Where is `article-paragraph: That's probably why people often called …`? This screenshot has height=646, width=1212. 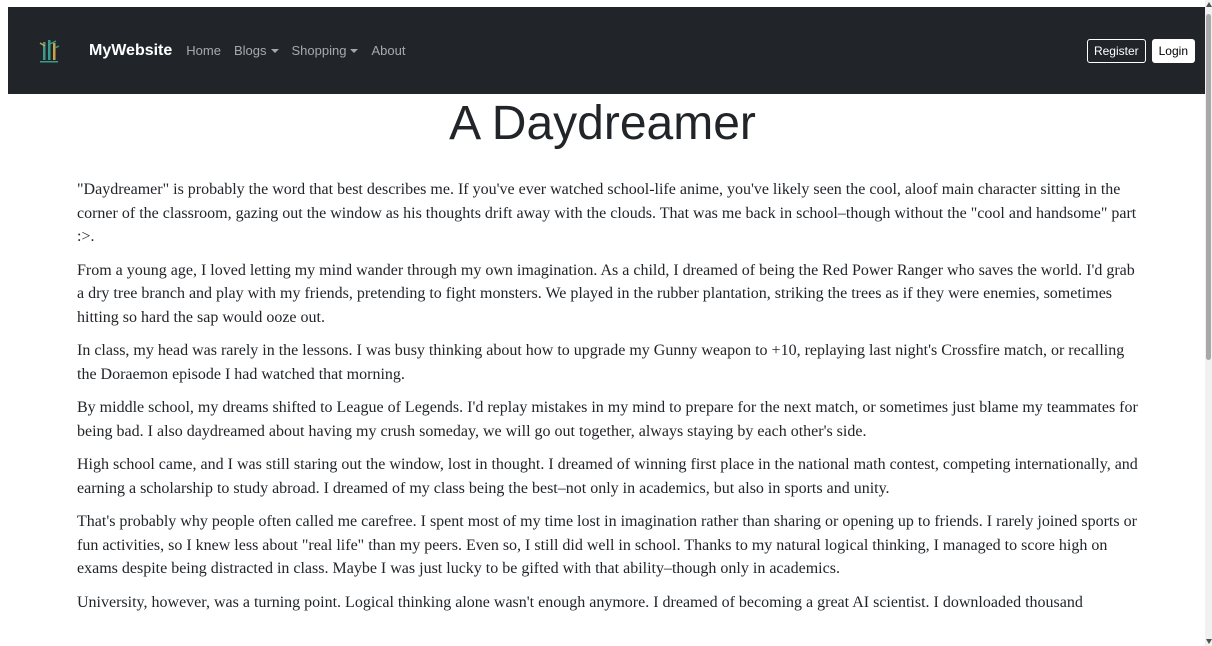
article-paragraph: That's probably why people often called … is located at coordinates (607, 545).